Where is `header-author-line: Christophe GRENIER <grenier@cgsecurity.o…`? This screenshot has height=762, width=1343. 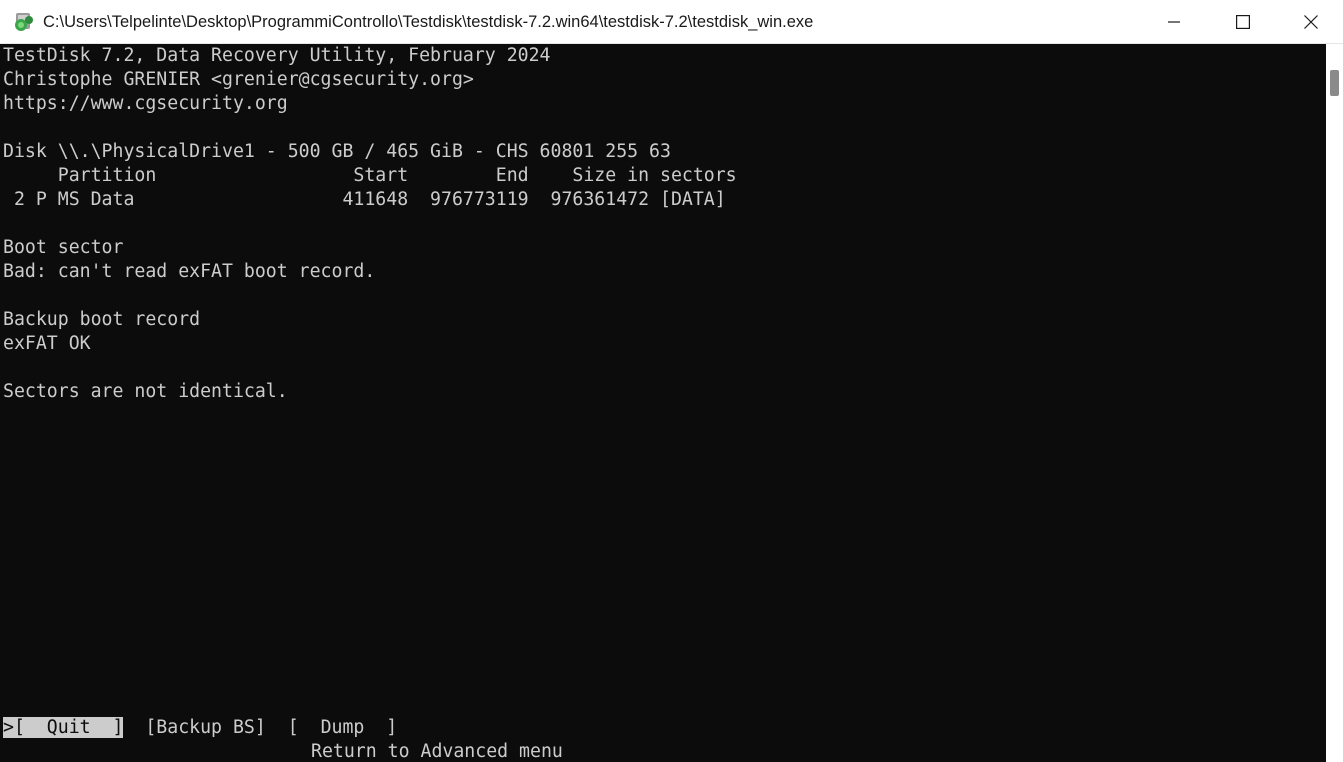
header-author-line: Christophe GRENIER <grenier@cgsecurity.o… is located at coordinates (238, 79).